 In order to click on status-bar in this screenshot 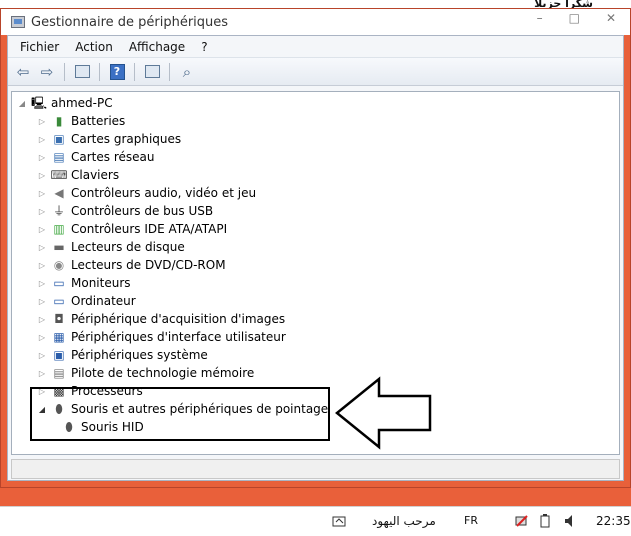, I will do `click(315, 469)`.